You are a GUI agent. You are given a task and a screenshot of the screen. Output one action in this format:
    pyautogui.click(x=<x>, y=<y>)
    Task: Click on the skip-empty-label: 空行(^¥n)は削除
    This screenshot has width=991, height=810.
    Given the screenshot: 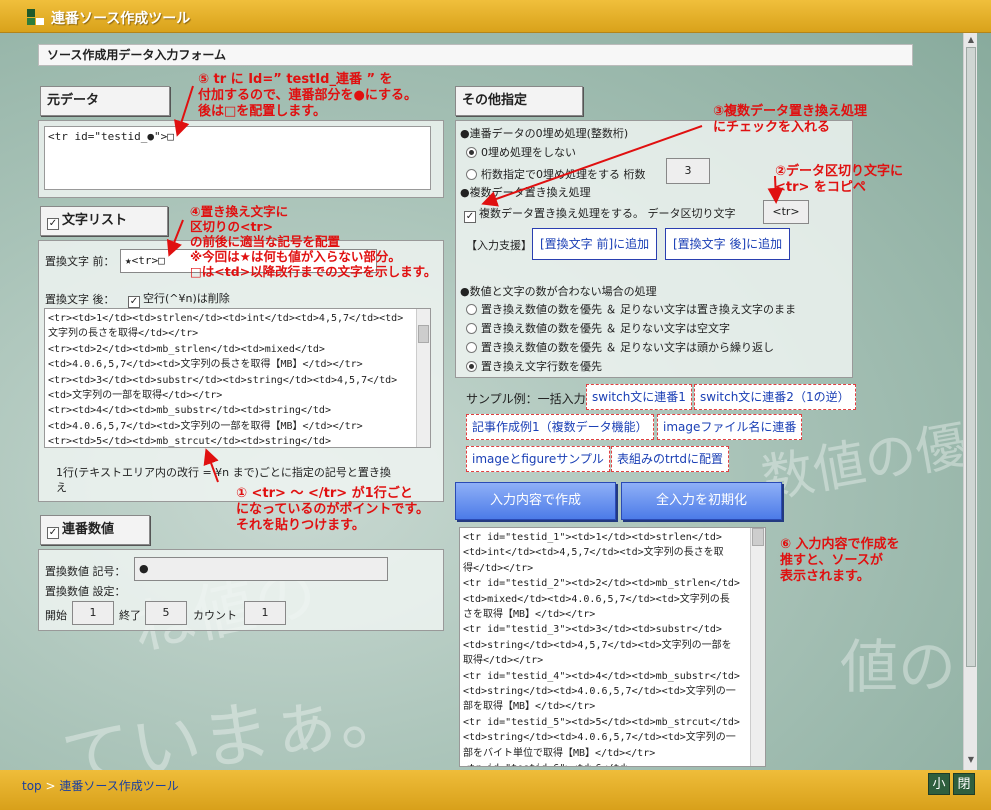 What is the action you would take?
    pyautogui.click(x=186, y=298)
    